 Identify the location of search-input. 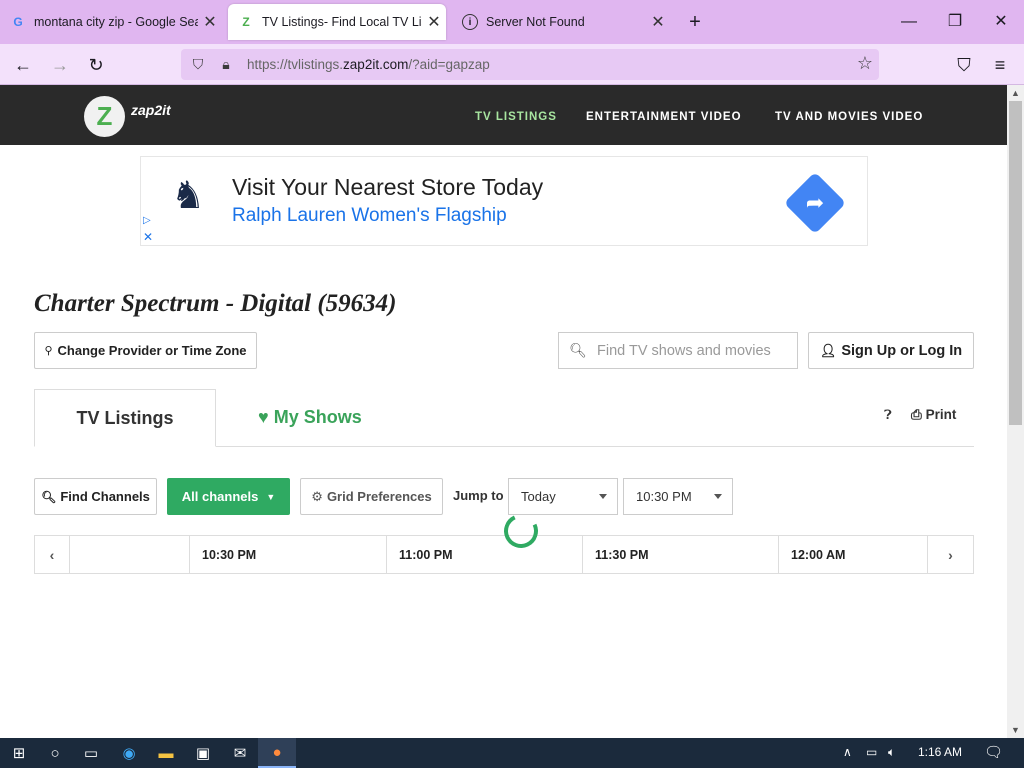
(694, 350).